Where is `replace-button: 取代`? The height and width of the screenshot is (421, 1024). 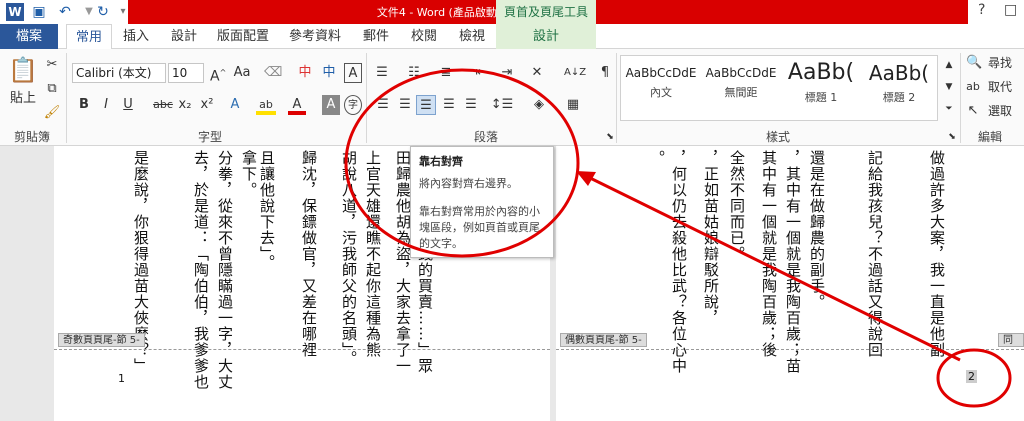
replace-button: 取代 is located at coordinates (1005, 87).